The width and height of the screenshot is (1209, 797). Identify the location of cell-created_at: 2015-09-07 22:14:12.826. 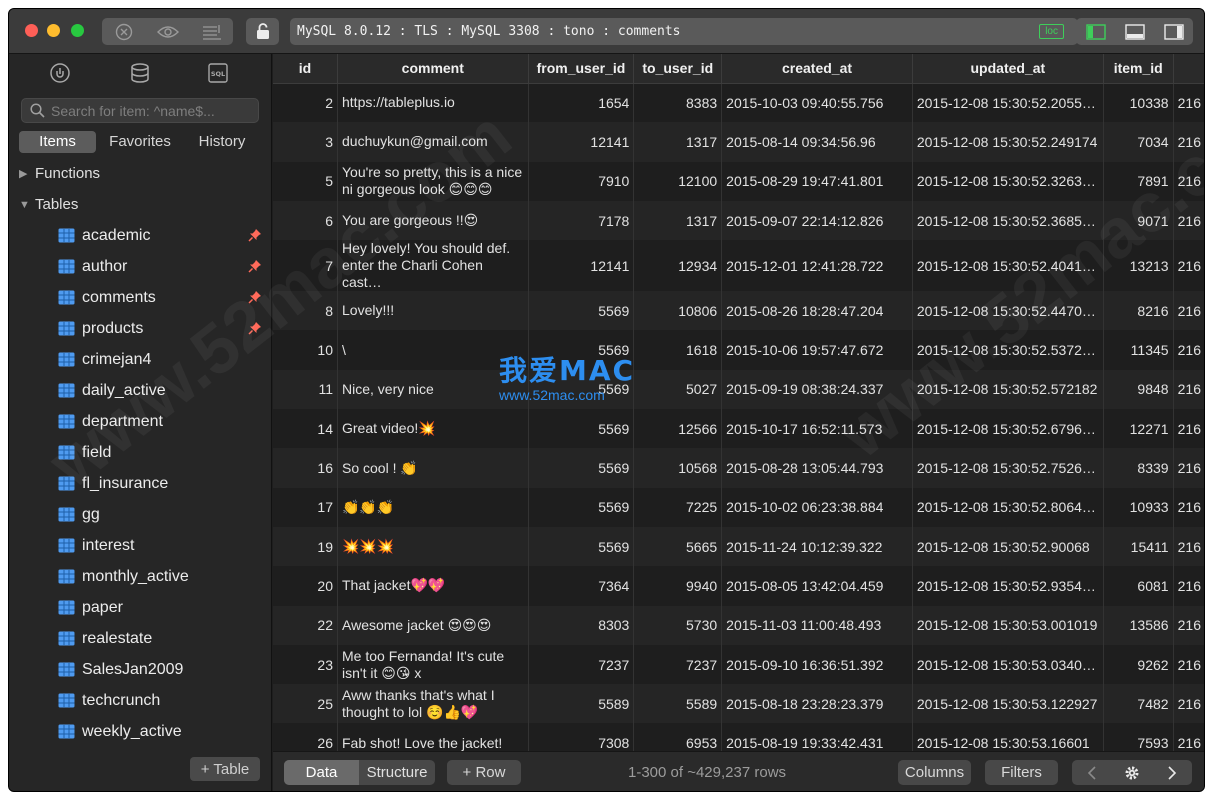
(817, 220).